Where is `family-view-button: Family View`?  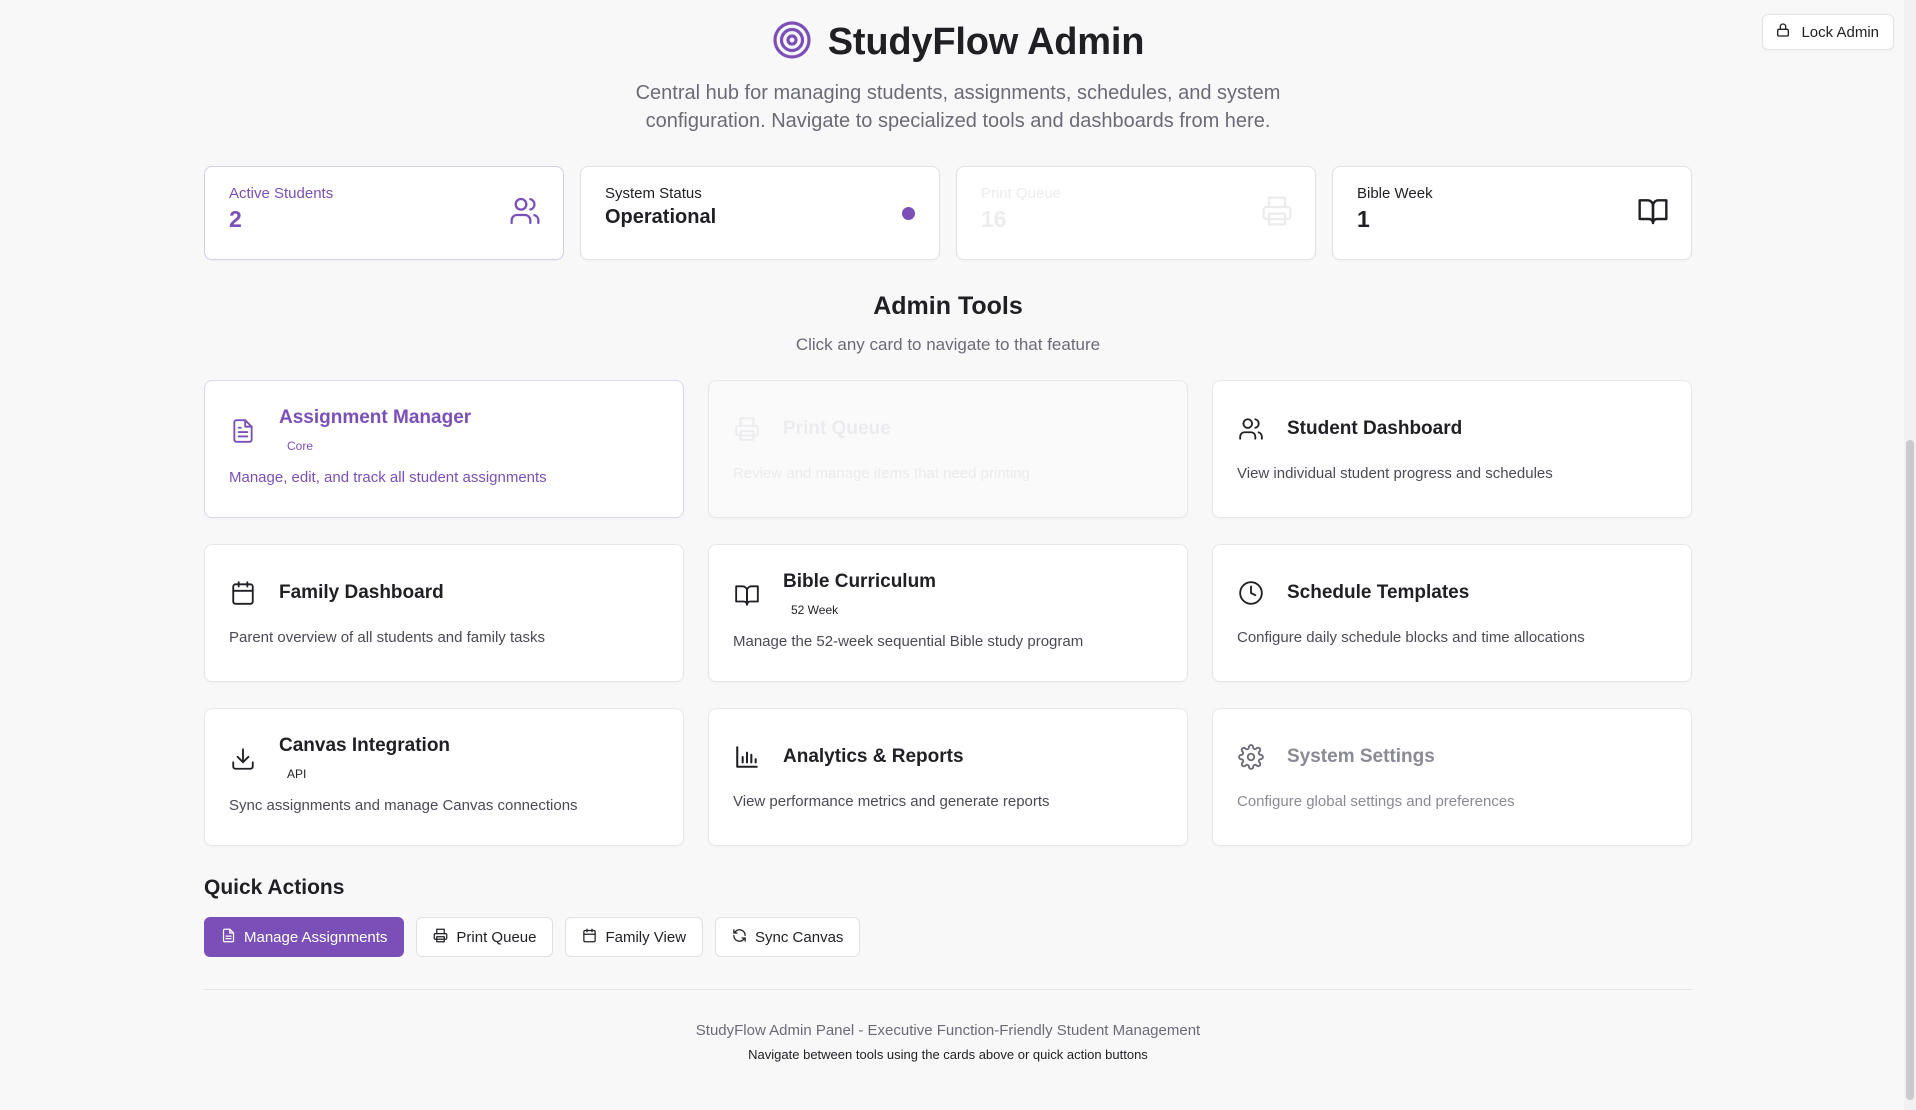 family-view-button: Family View is located at coordinates (634, 937).